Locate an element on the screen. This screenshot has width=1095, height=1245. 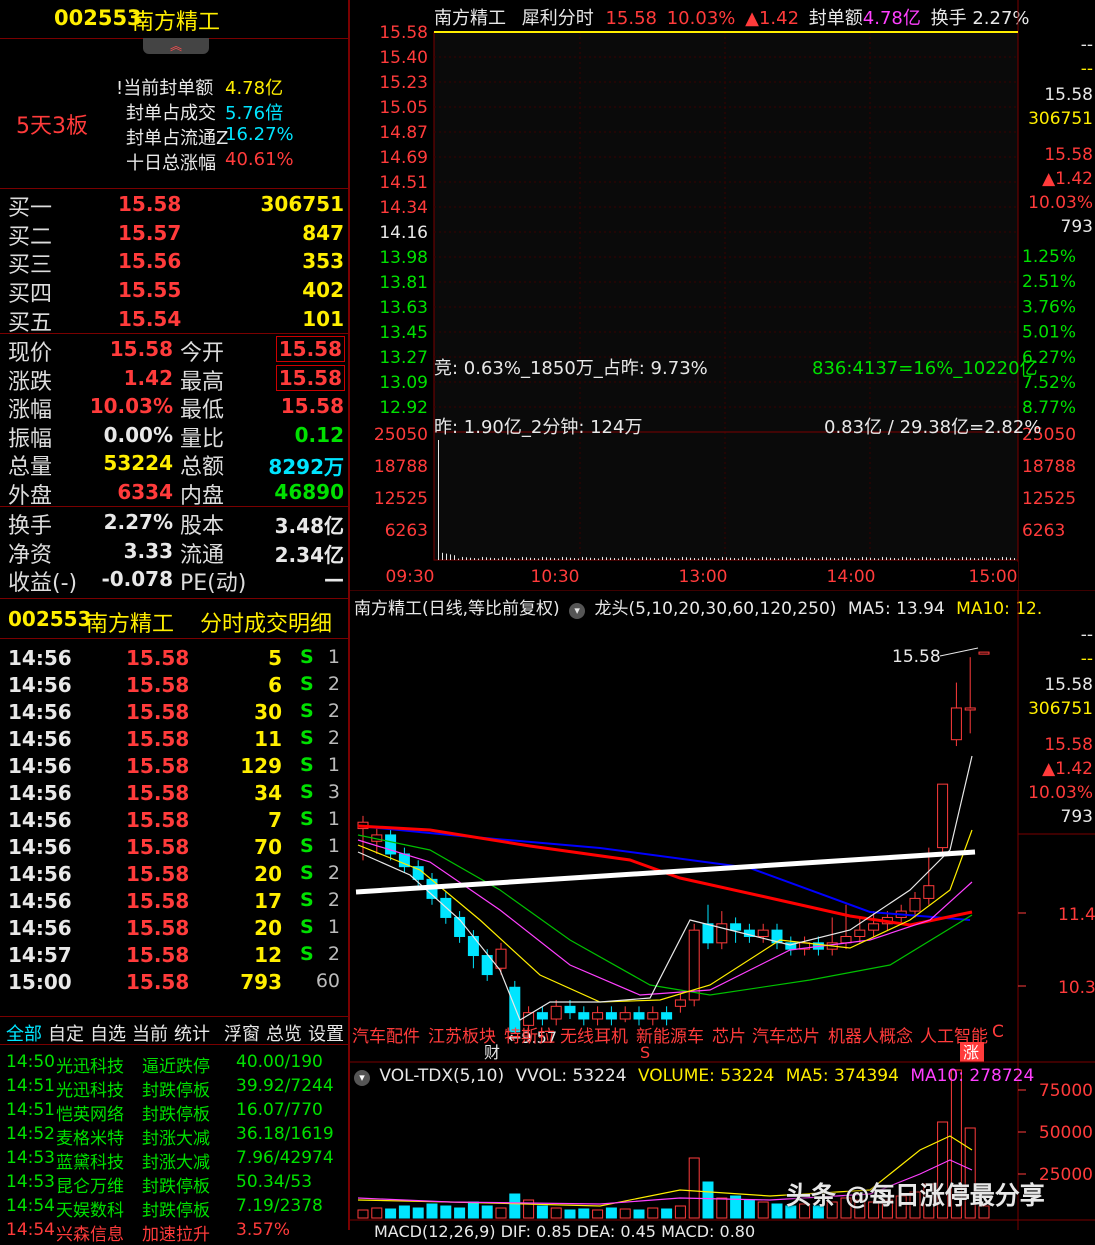
table-row: 14:56 15.58 17 S 2 is located at coordinates (174, 902).